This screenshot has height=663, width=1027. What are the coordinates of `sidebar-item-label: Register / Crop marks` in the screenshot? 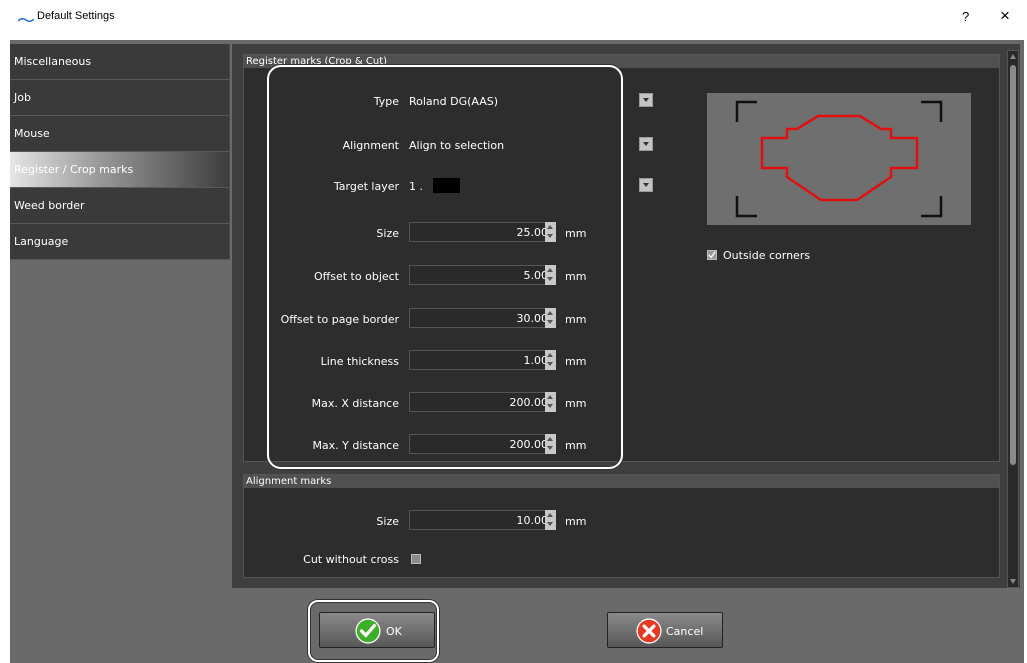 It's located at (74, 169).